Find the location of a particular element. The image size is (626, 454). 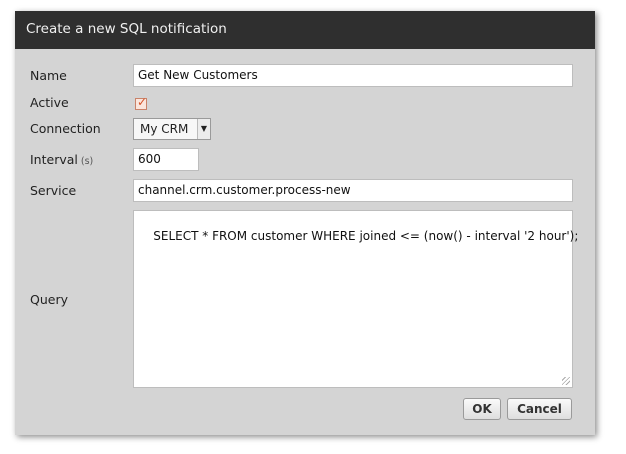

query-label: Query is located at coordinates (49, 299).